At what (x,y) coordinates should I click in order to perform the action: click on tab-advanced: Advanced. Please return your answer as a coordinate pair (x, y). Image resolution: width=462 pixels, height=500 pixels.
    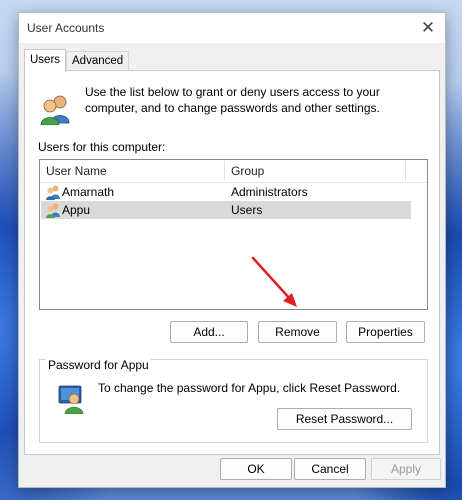
    Looking at the image, I should click on (98, 60).